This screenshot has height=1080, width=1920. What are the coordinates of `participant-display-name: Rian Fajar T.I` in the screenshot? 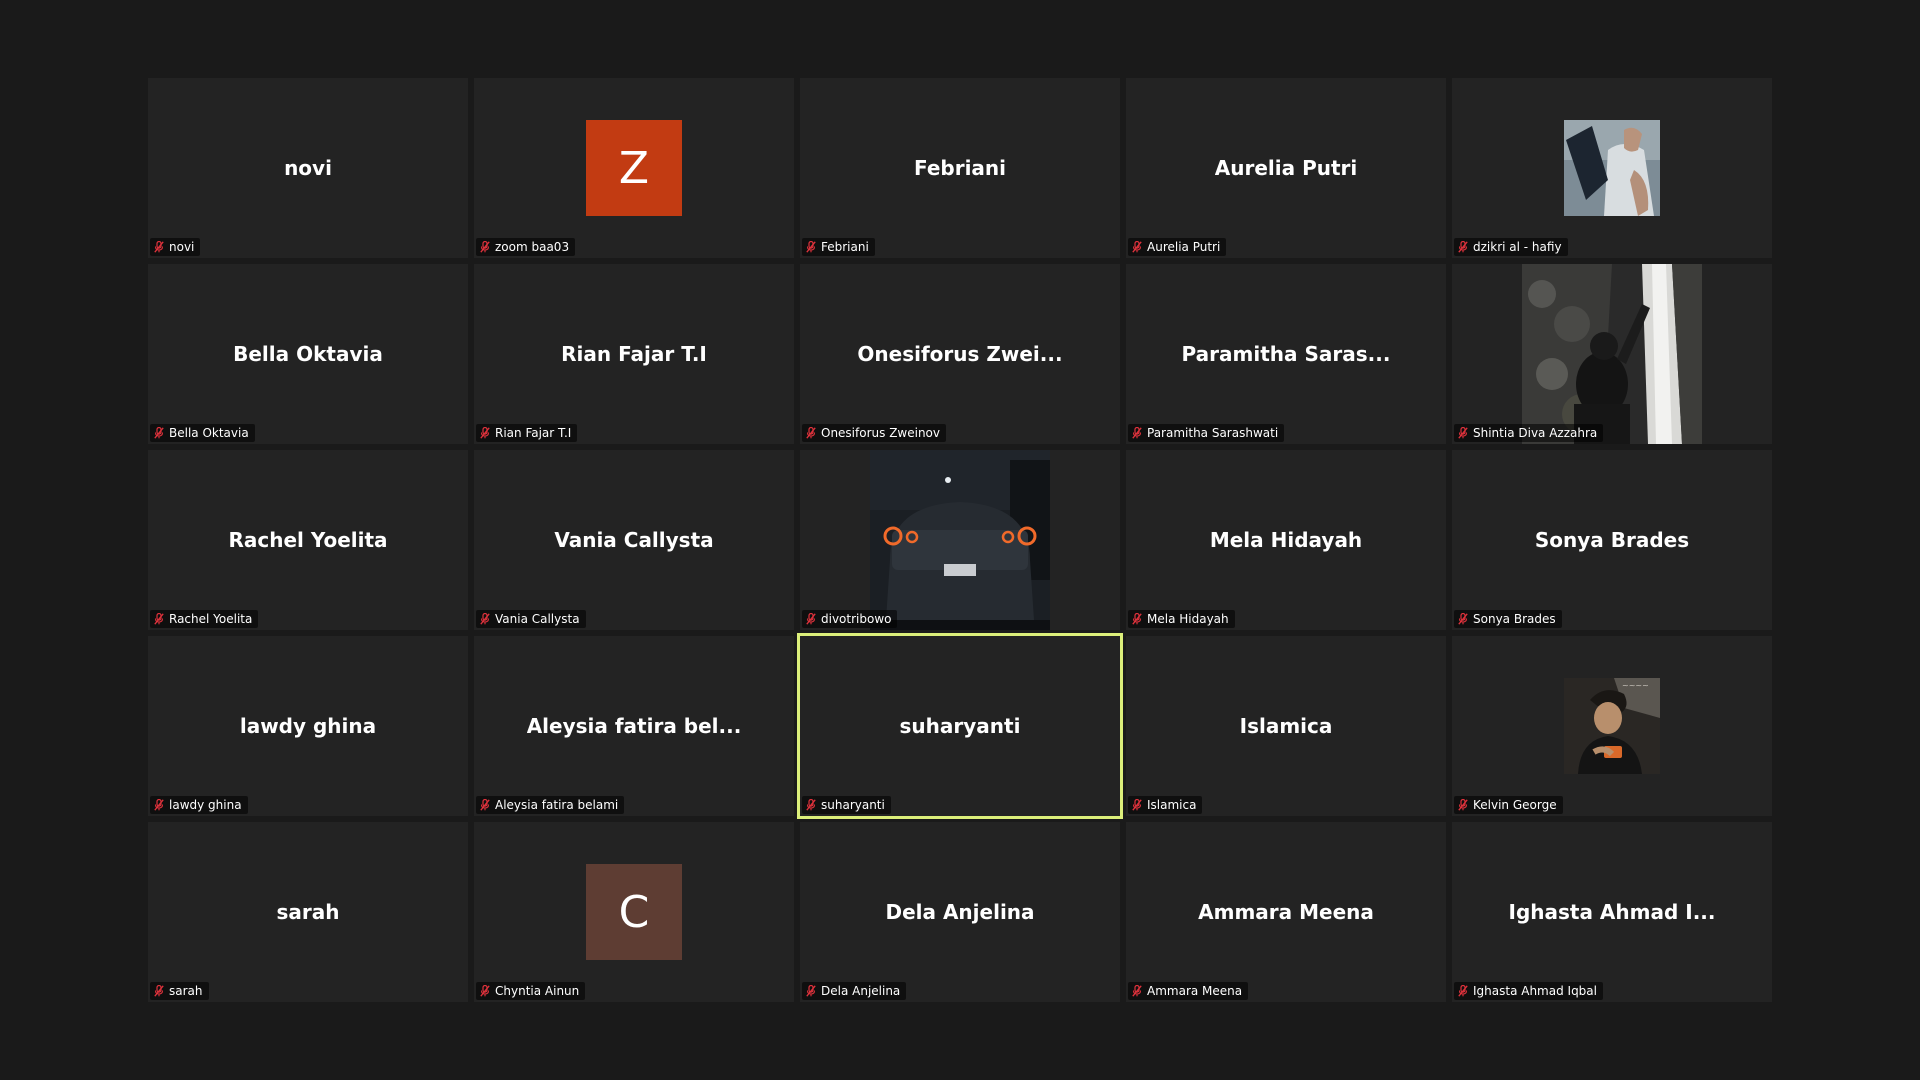 It's located at (634, 354).